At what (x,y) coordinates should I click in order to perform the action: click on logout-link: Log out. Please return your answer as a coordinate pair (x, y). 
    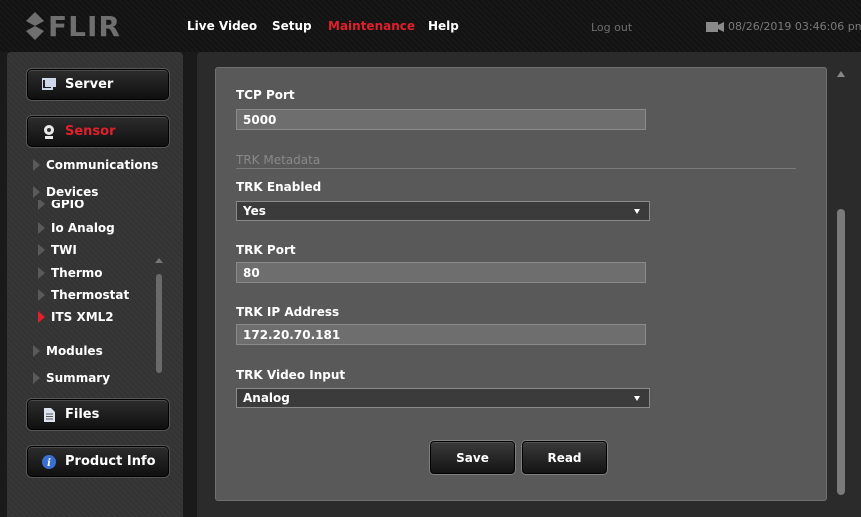
    Looking at the image, I should click on (611, 27).